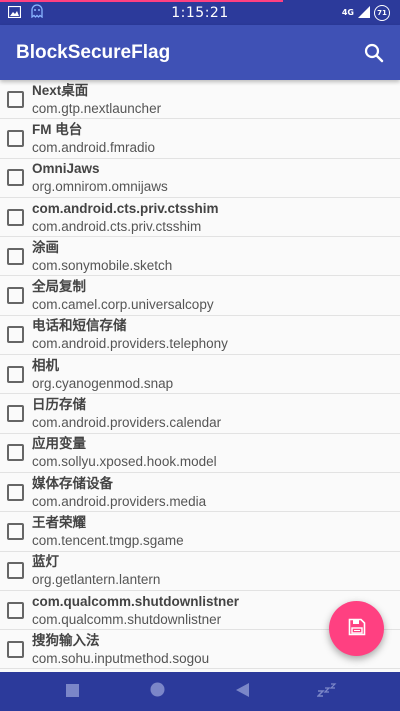 The height and width of the screenshot is (711, 400). Describe the element at coordinates (200, 100) in the screenshot. I see `app-list-item: Next桌面 com.gtp.nextlauncher` at that location.